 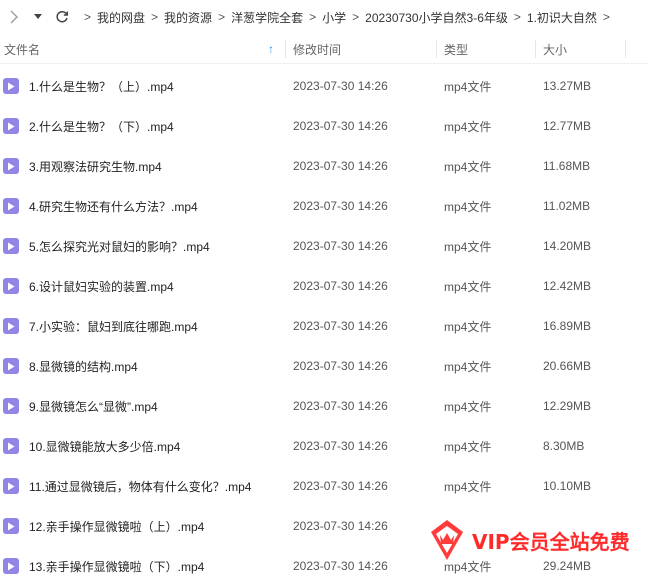 I want to click on column-header-modified: 修改时间, so click(x=317, y=49).